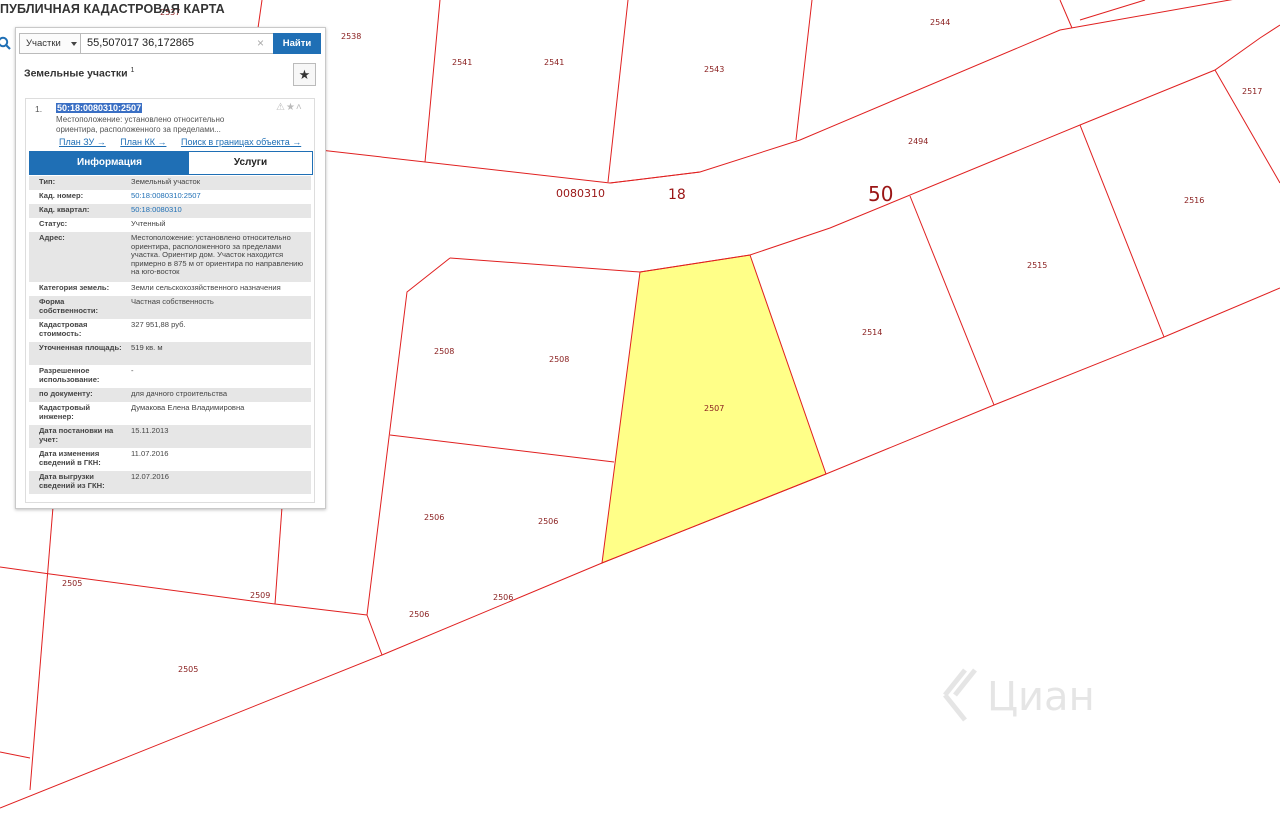 The image size is (1280, 820). Describe the element at coordinates (150, 476) in the screenshot. I see `detail-value: 12.07.2016` at that location.